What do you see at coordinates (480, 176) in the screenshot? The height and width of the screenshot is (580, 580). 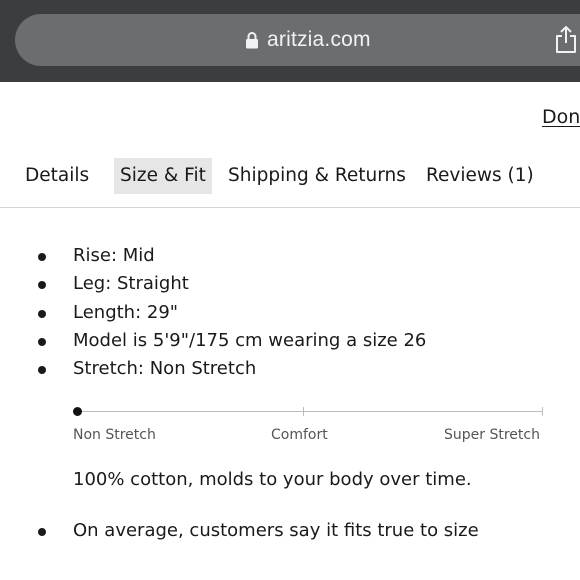 I see `tab-reviews: Reviews (1)` at bounding box center [480, 176].